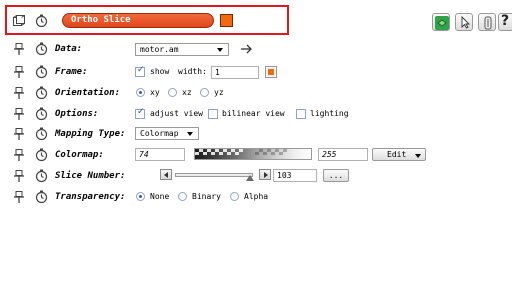 The image size is (512, 285). I want to click on option-bilinear-view-label: bilinear view, so click(253, 113).